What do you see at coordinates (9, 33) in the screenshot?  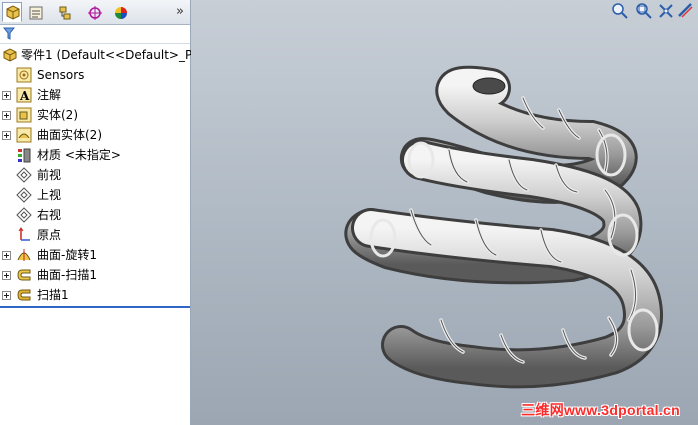 I see `filter-icon` at bounding box center [9, 33].